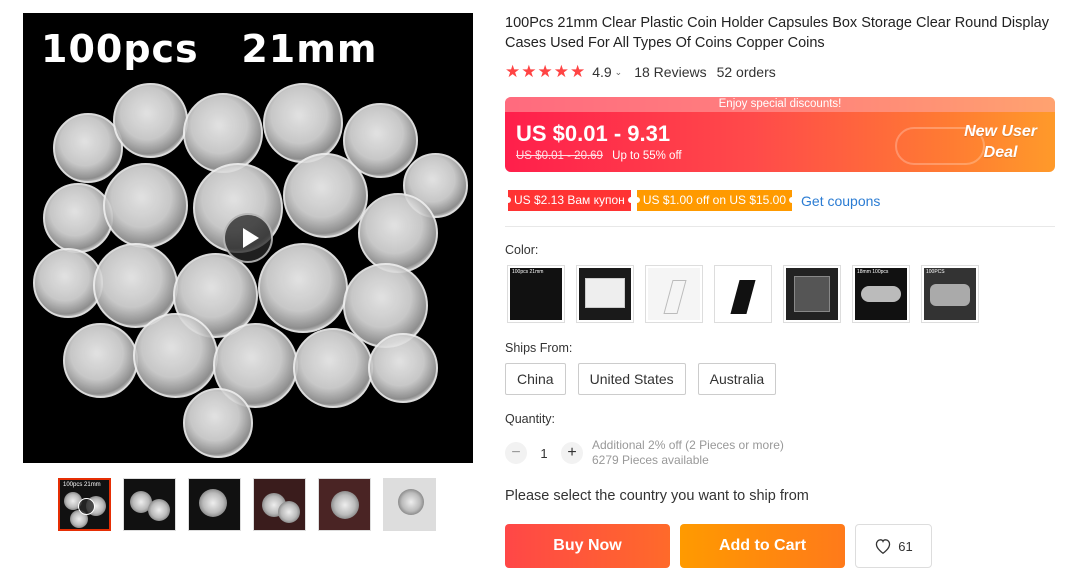  What do you see at coordinates (714, 200) in the screenshot?
I see `coupon-discount: US $1.00 off on US $15.00` at bounding box center [714, 200].